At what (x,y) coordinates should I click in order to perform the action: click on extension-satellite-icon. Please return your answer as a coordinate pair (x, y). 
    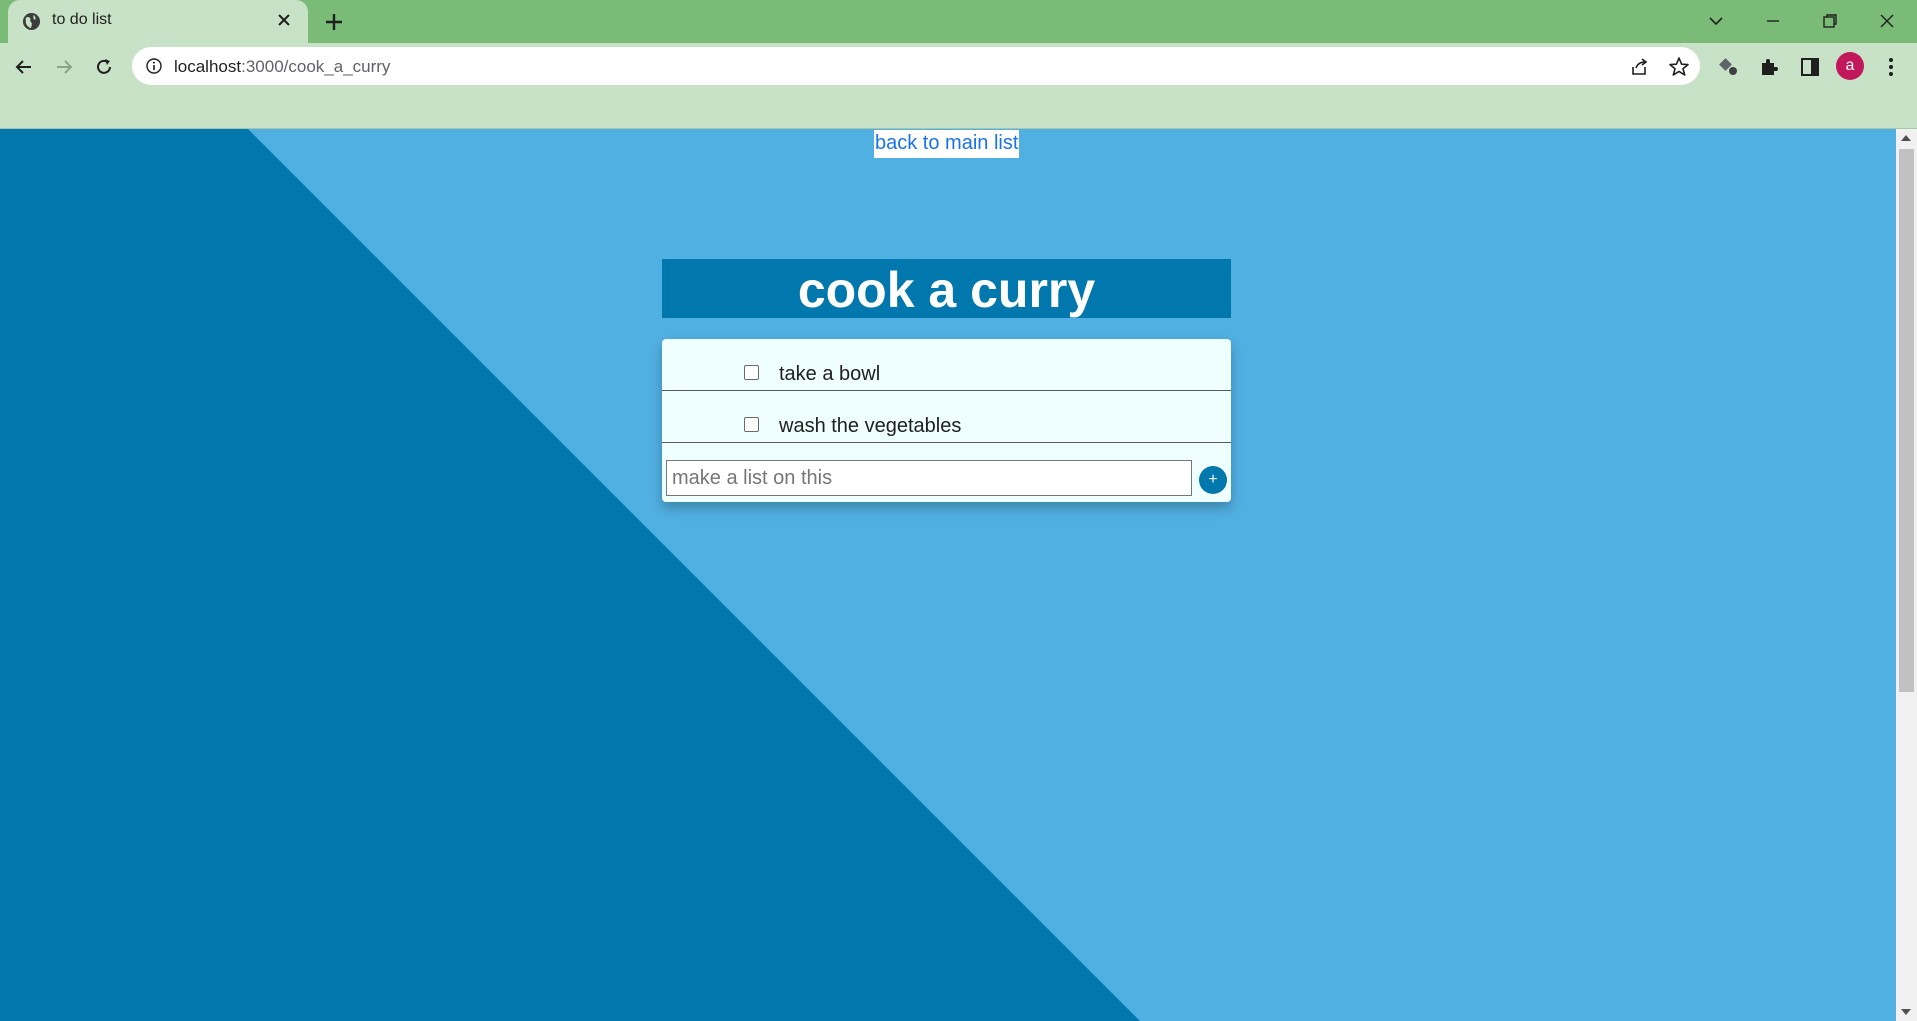
    Looking at the image, I should click on (1729, 67).